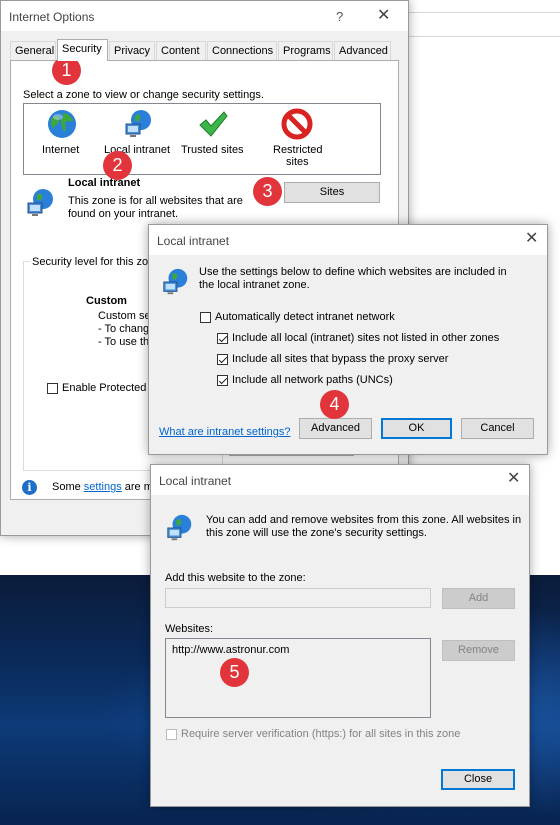 Image resolution: width=560 pixels, height=825 pixels. I want to click on custom-level-title: Custom, so click(106, 301).